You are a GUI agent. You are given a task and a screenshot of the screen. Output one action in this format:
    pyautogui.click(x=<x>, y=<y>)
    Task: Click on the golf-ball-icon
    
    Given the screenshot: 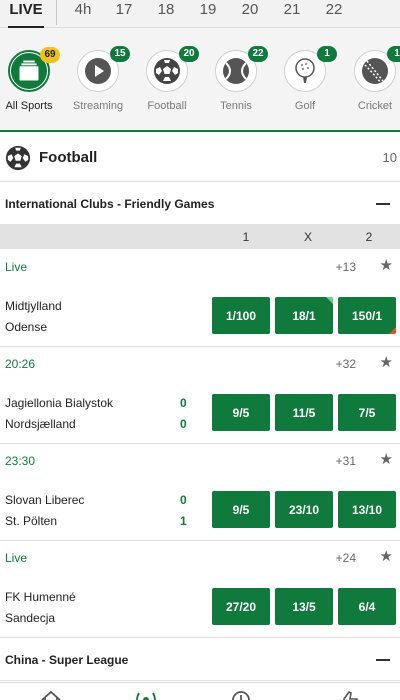 What is the action you would take?
    pyautogui.click(x=305, y=70)
    